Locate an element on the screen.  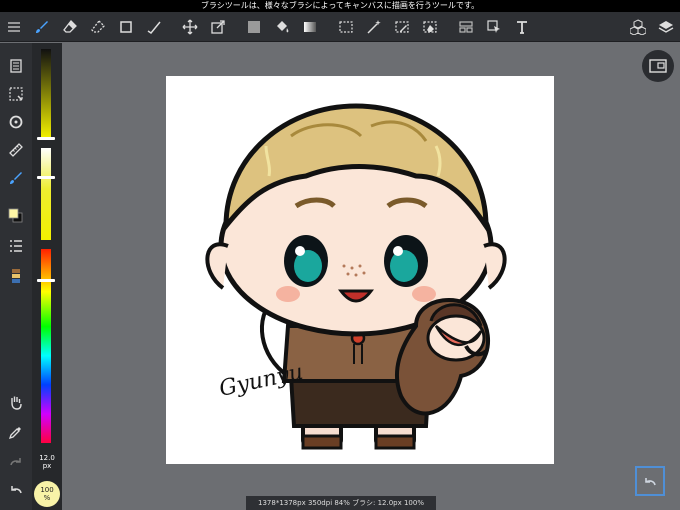
eraser-tool-button is located at coordinates (70, 27).